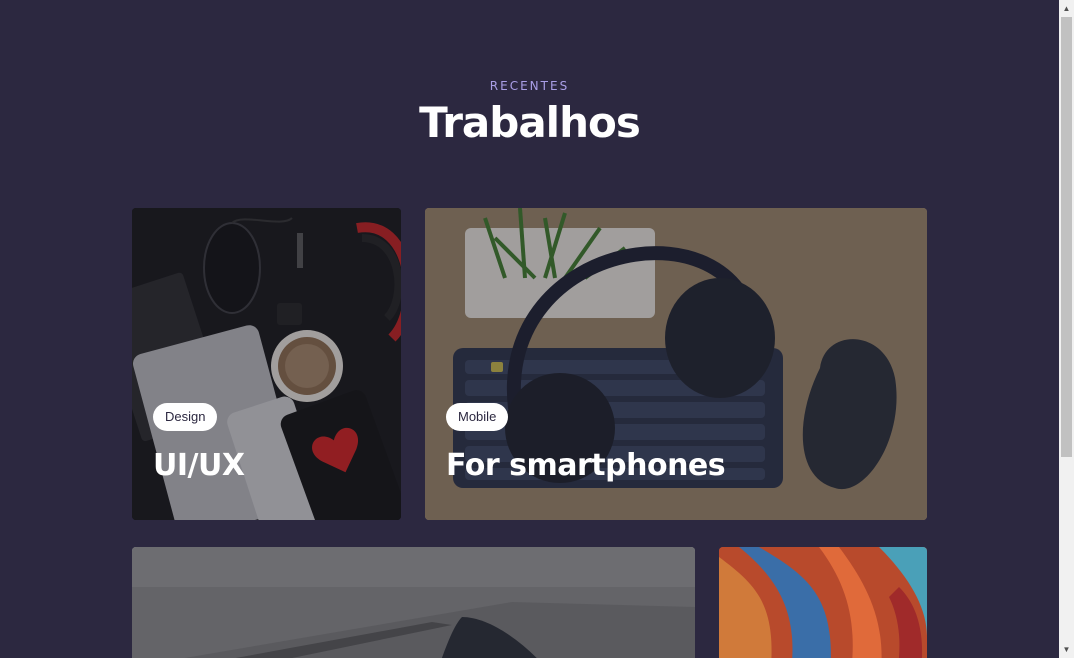 Image resolution: width=1074 pixels, height=658 pixels. I want to click on section-title: Trabalhos, so click(530, 122).